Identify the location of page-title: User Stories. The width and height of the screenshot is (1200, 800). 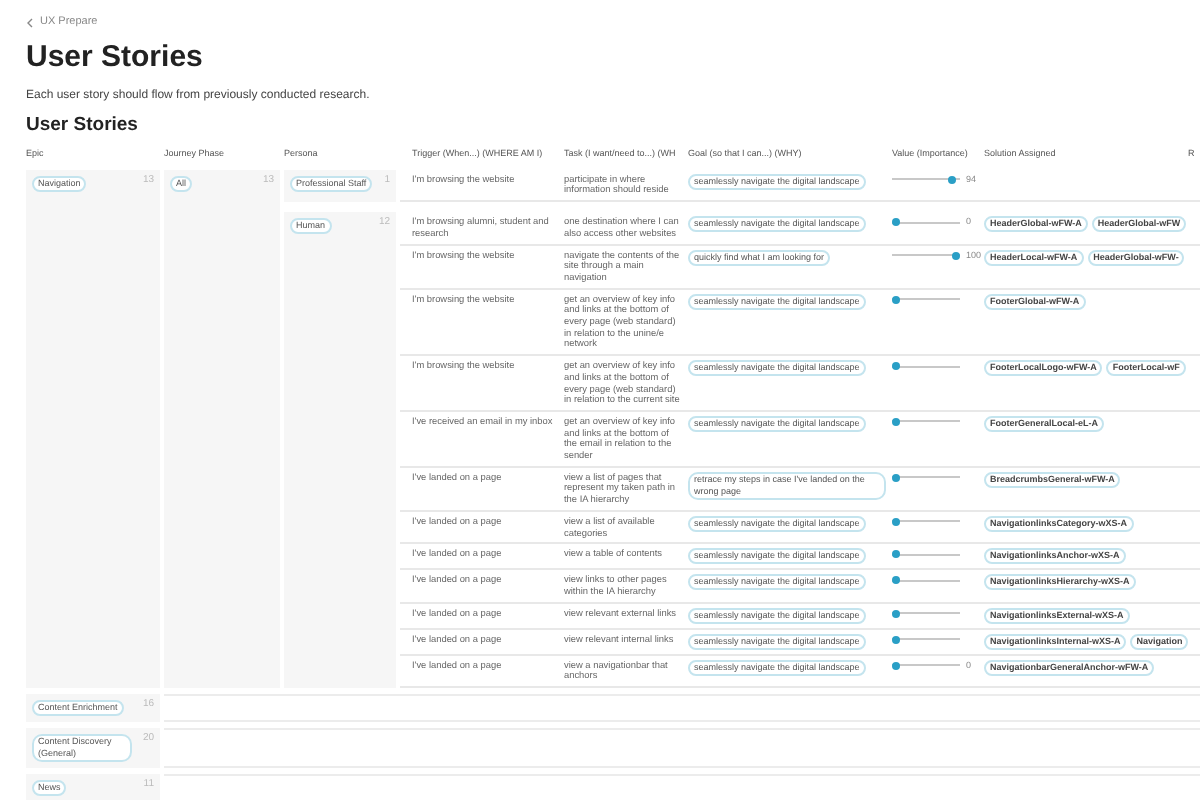
(115, 58).